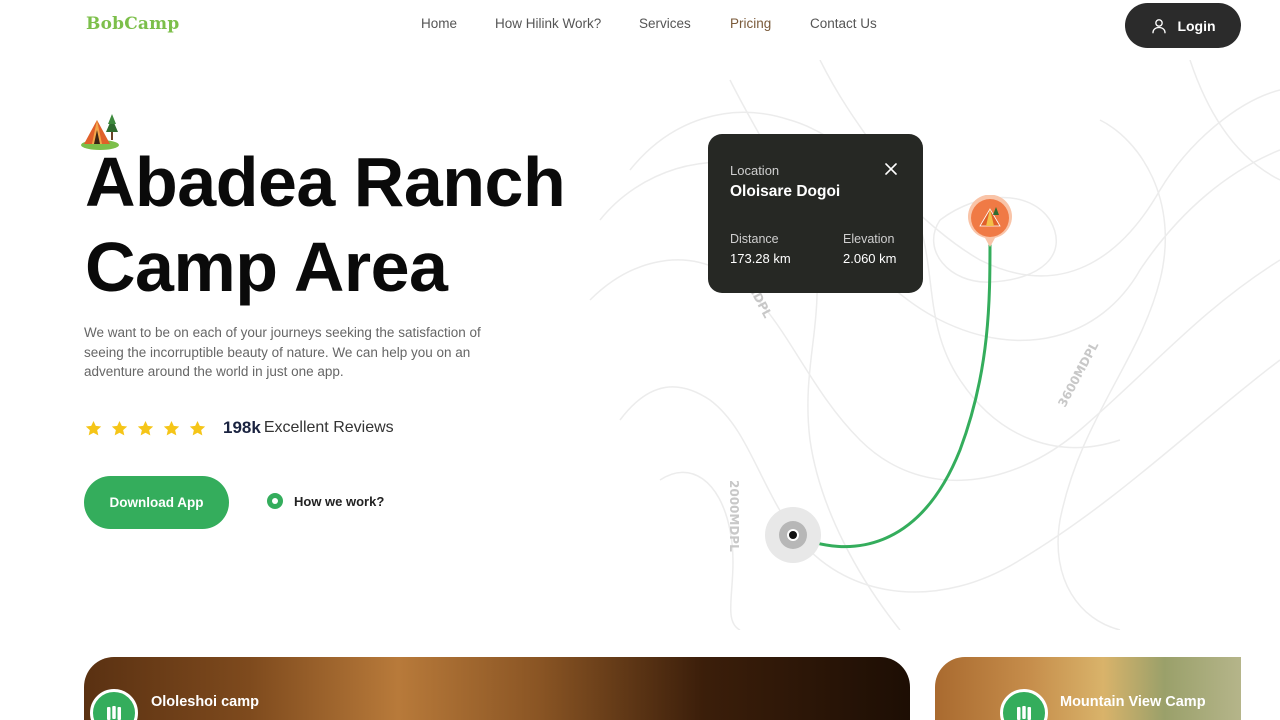  What do you see at coordinates (266, 267) in the screenshot?
I see `hero-title-line-2: Camp Area` at bounding box center [266, 267].